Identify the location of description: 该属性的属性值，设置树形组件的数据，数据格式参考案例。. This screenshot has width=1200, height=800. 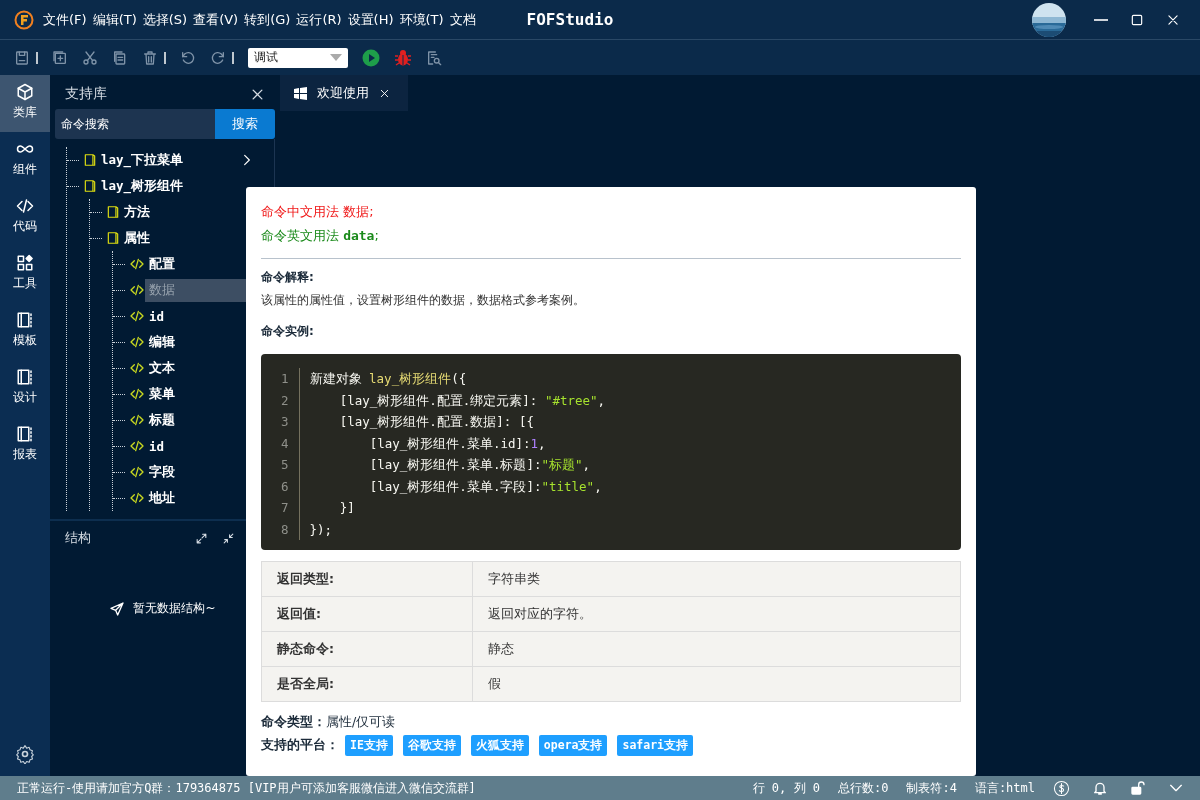
(423, 300).